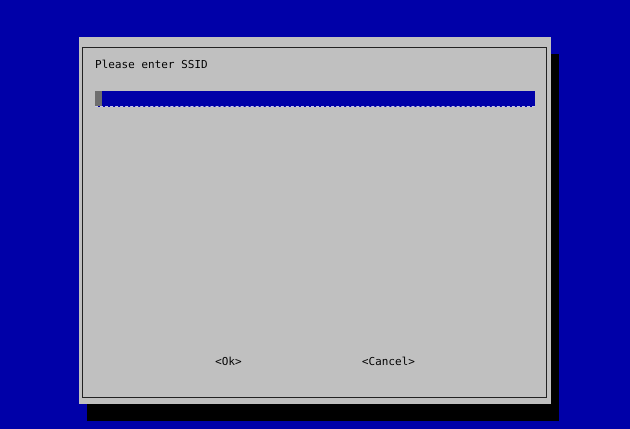  What do you see at coordinates (152, 64) in the screenshot?
I see `prompt-text: Please enter SSID` at bounding box center [152, 64].